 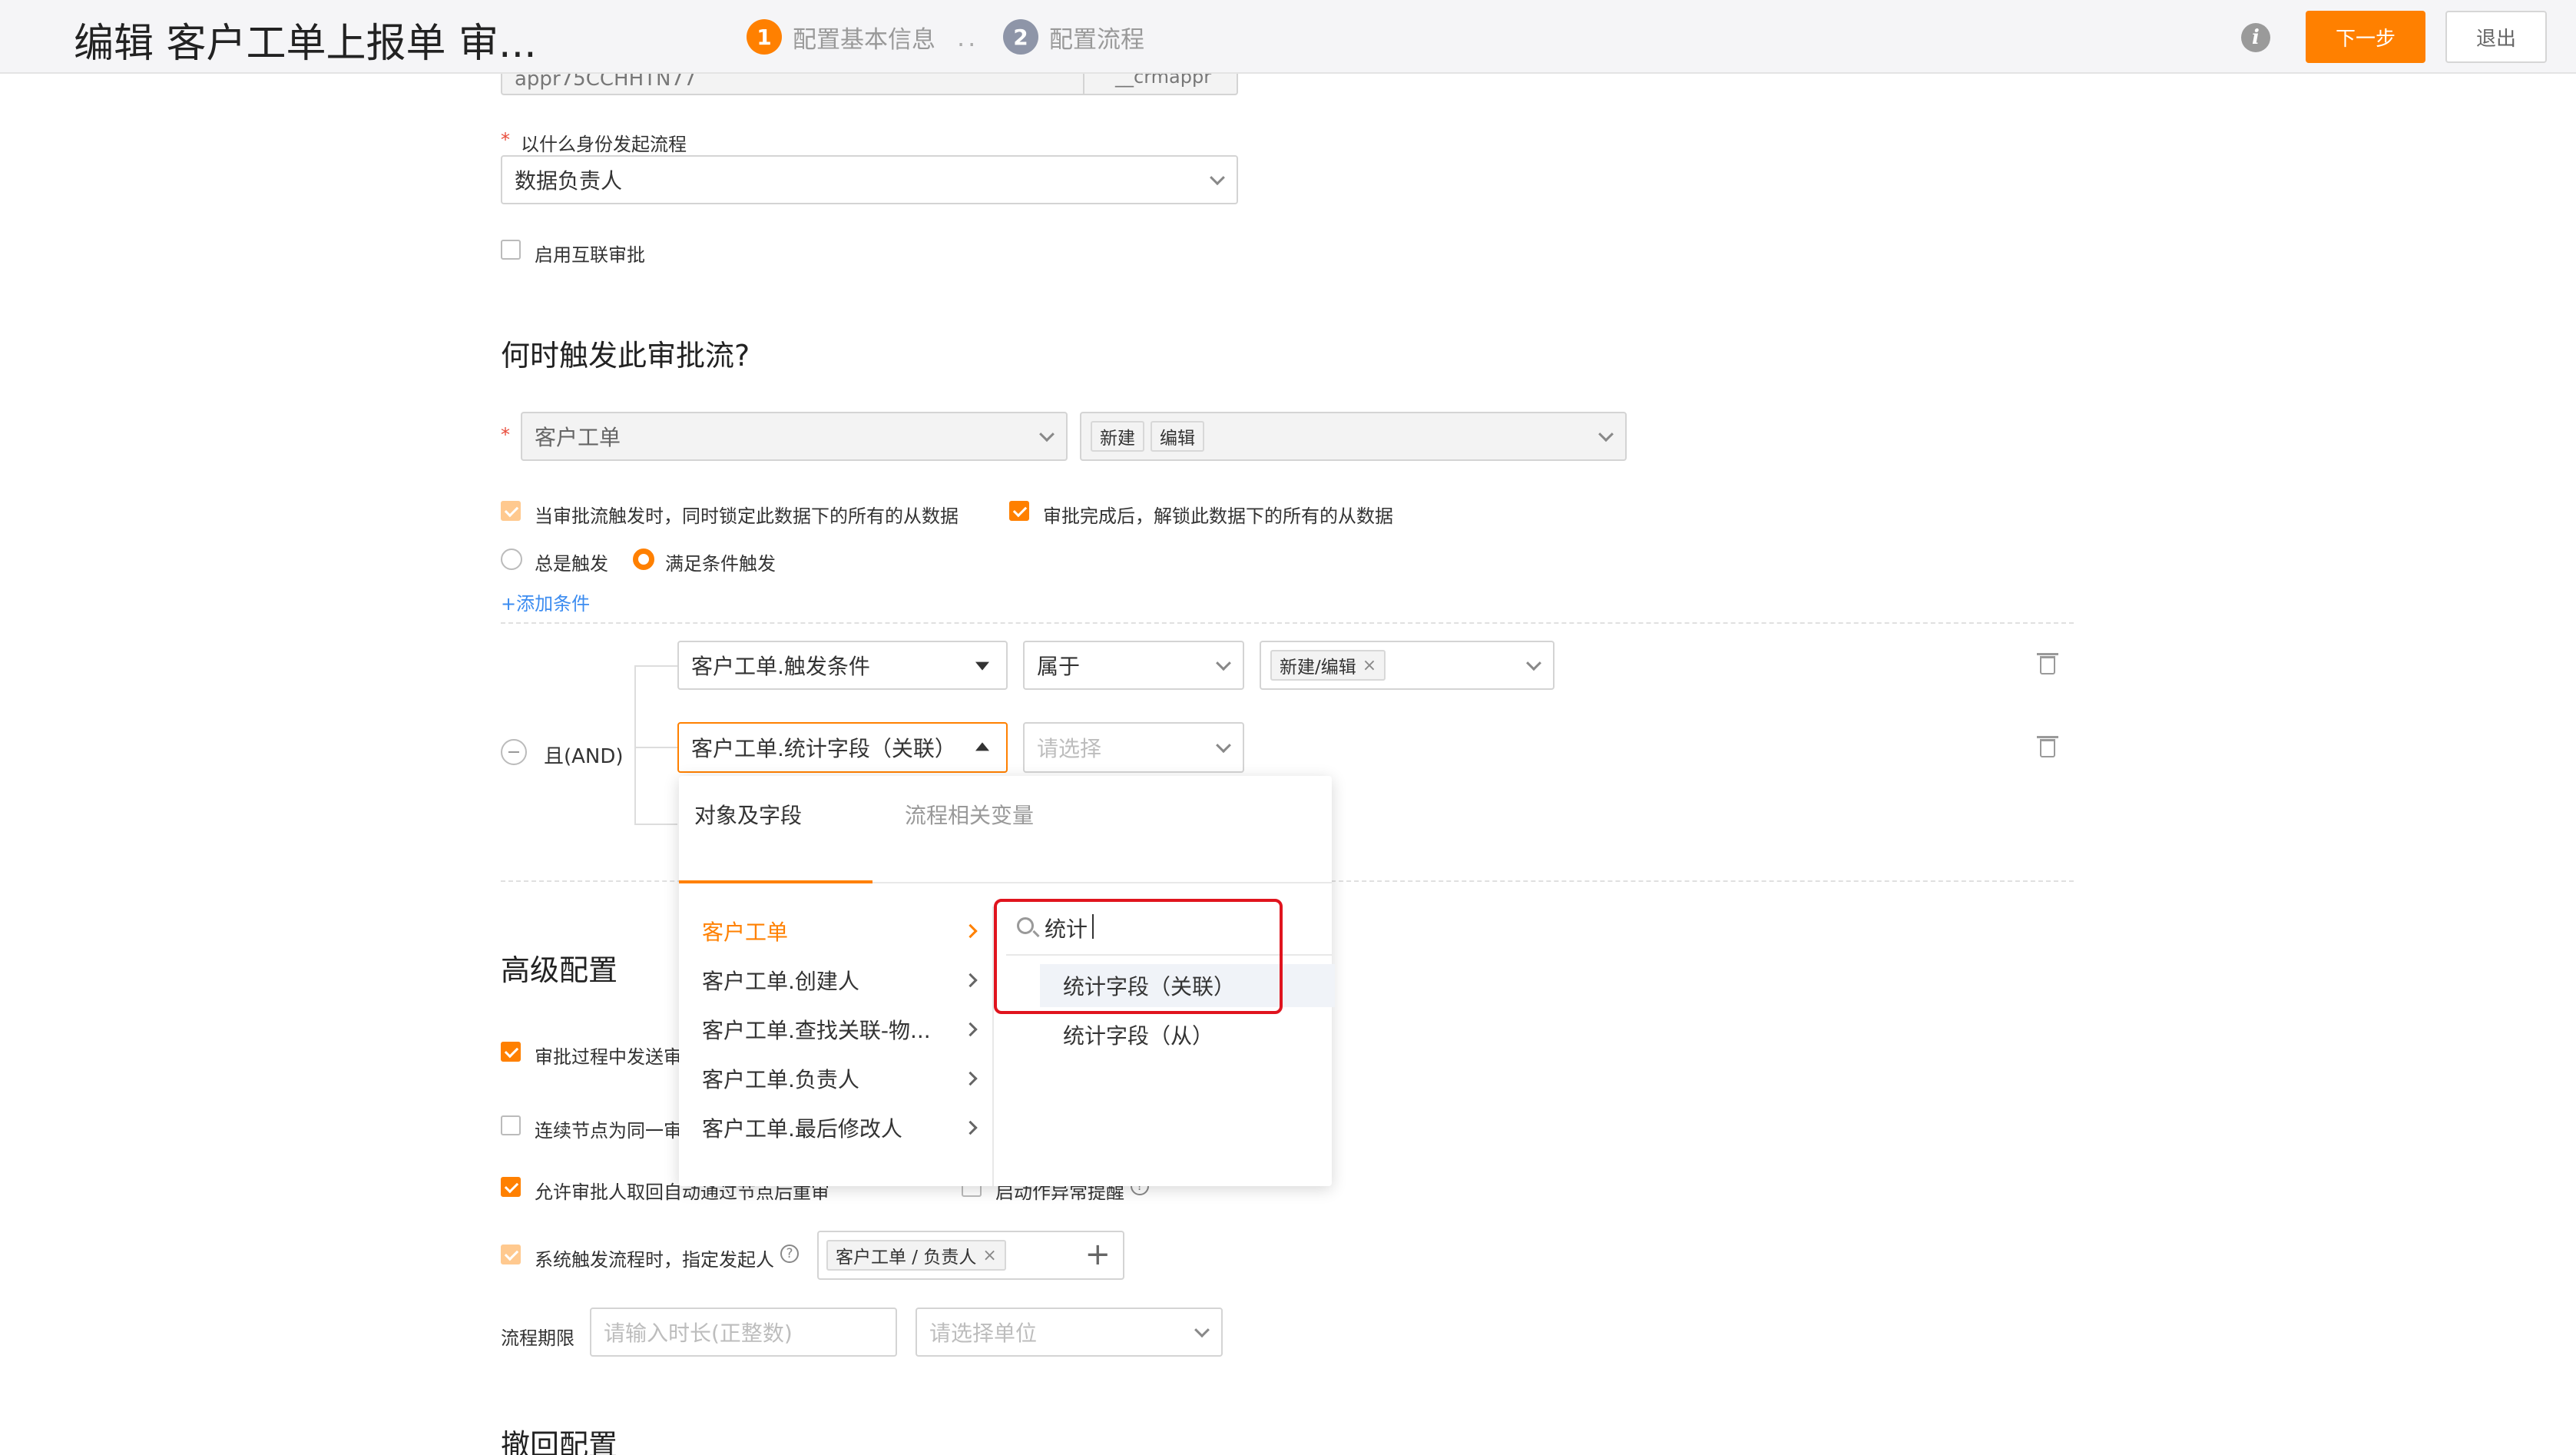 What do you see at coordinates (643, 559) in the screenshot?
I see `radio-condition` at bounding box center [643, 559].